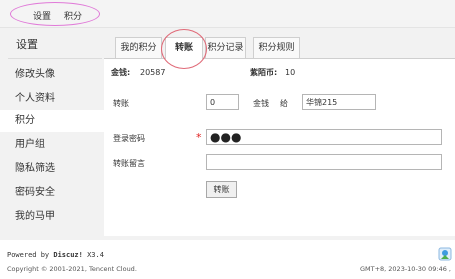 The image size is (455, 279). I want to click on transfer-submit-button: 转账, so click(221, 189).